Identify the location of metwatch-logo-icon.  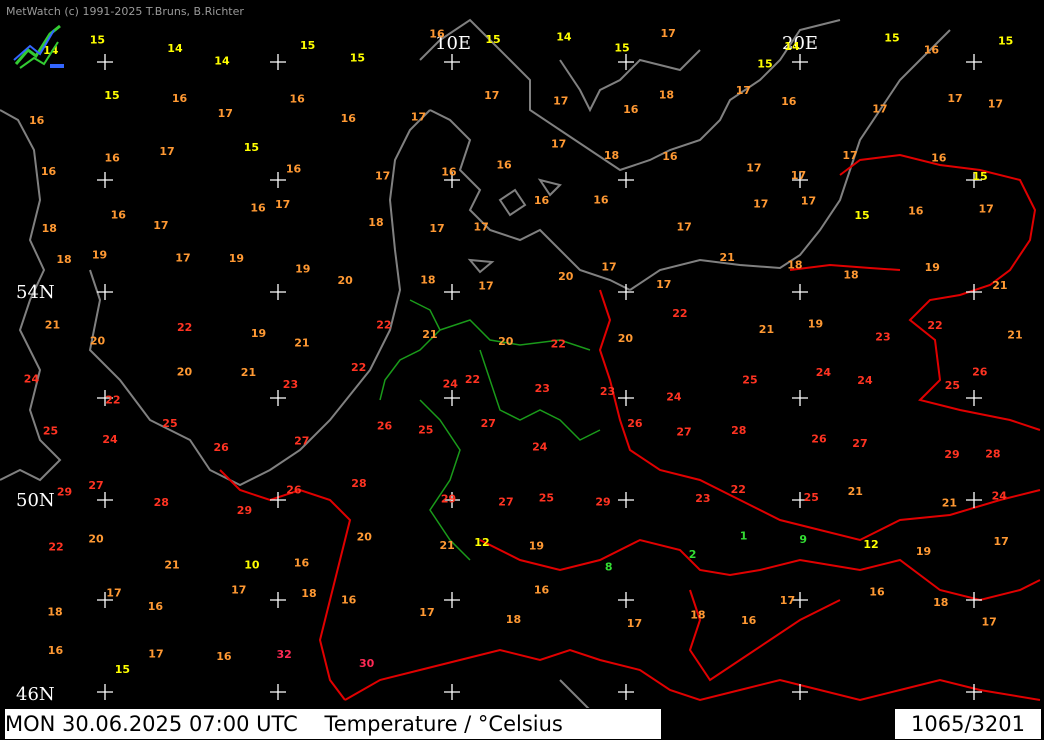
(38, 46).